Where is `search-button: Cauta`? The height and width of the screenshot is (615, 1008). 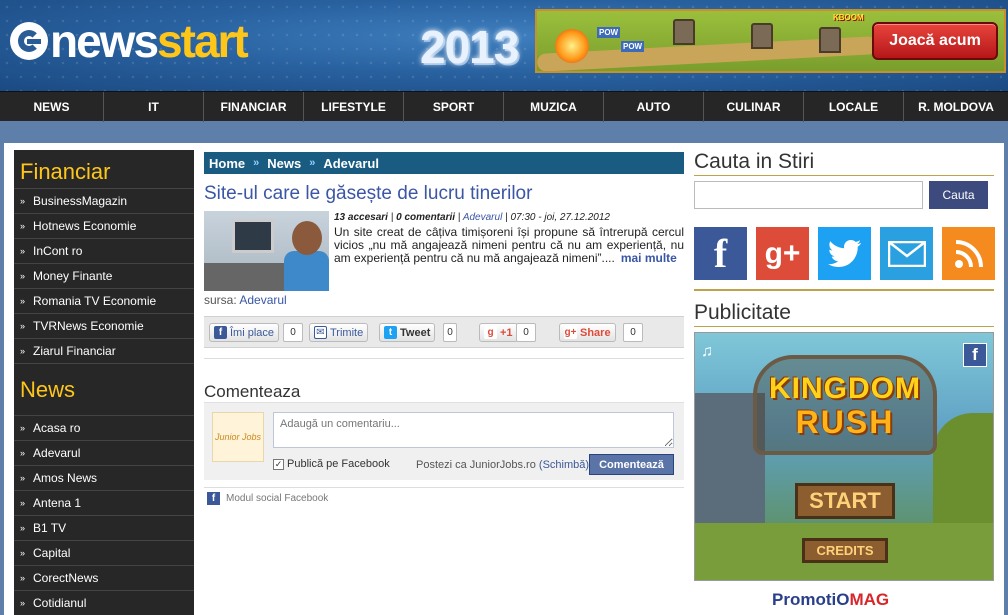
search-button: Cauta is located at coordinates (958, 195).